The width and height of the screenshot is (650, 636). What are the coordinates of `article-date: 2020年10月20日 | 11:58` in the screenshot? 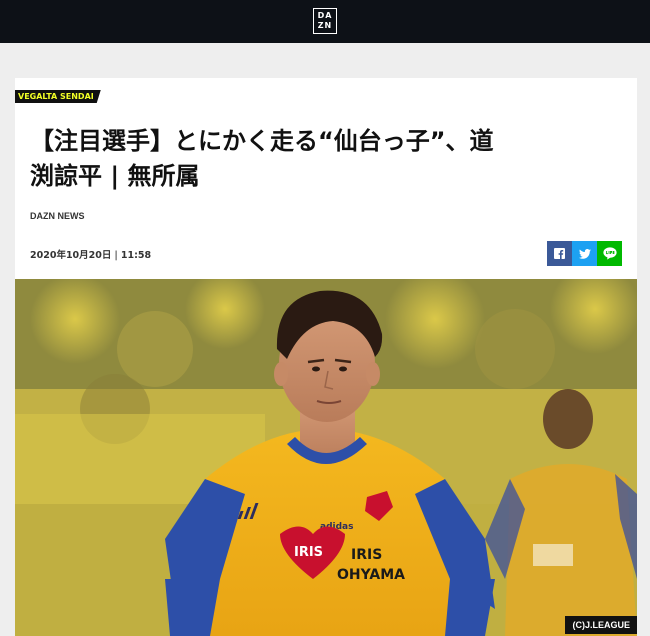 It's located at (90, 254).